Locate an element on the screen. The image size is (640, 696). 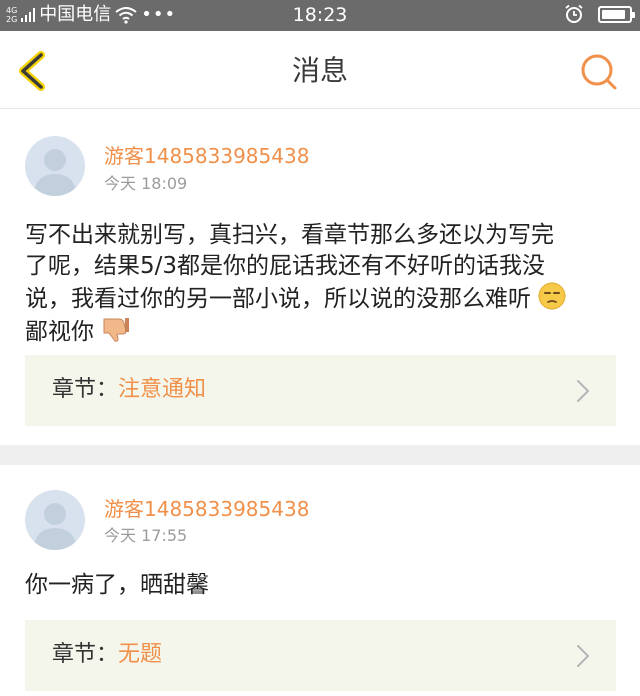
timestamp: 今天 17:55 is located at coordinates (146, 535).